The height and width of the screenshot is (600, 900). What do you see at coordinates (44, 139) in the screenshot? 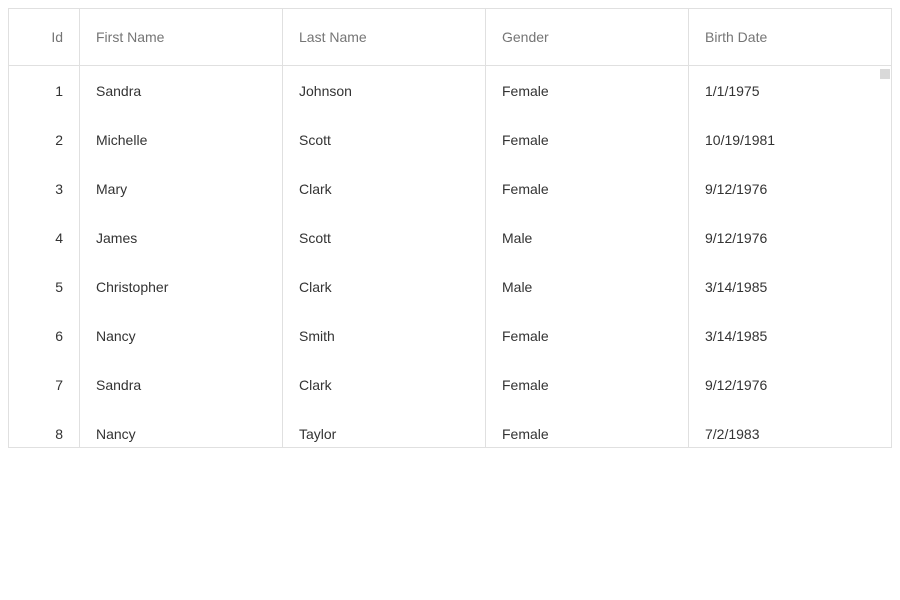
I see `cell-id: 2` at bounding box center [44, 139].